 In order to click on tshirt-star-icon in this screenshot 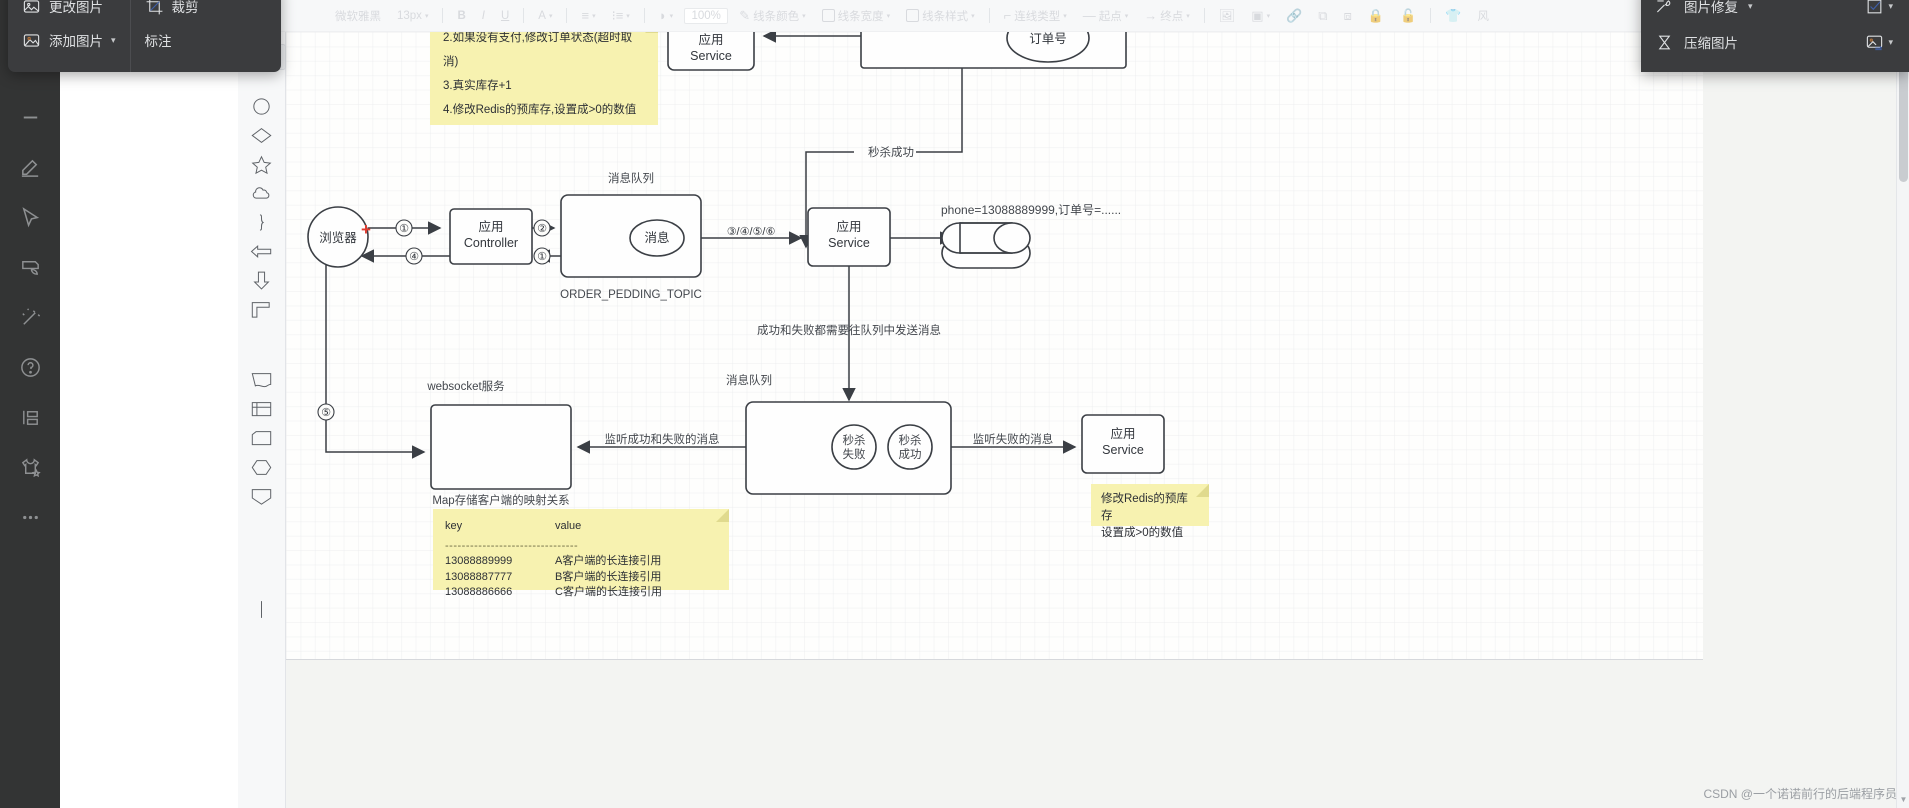, I will do `click(30, 467)`.